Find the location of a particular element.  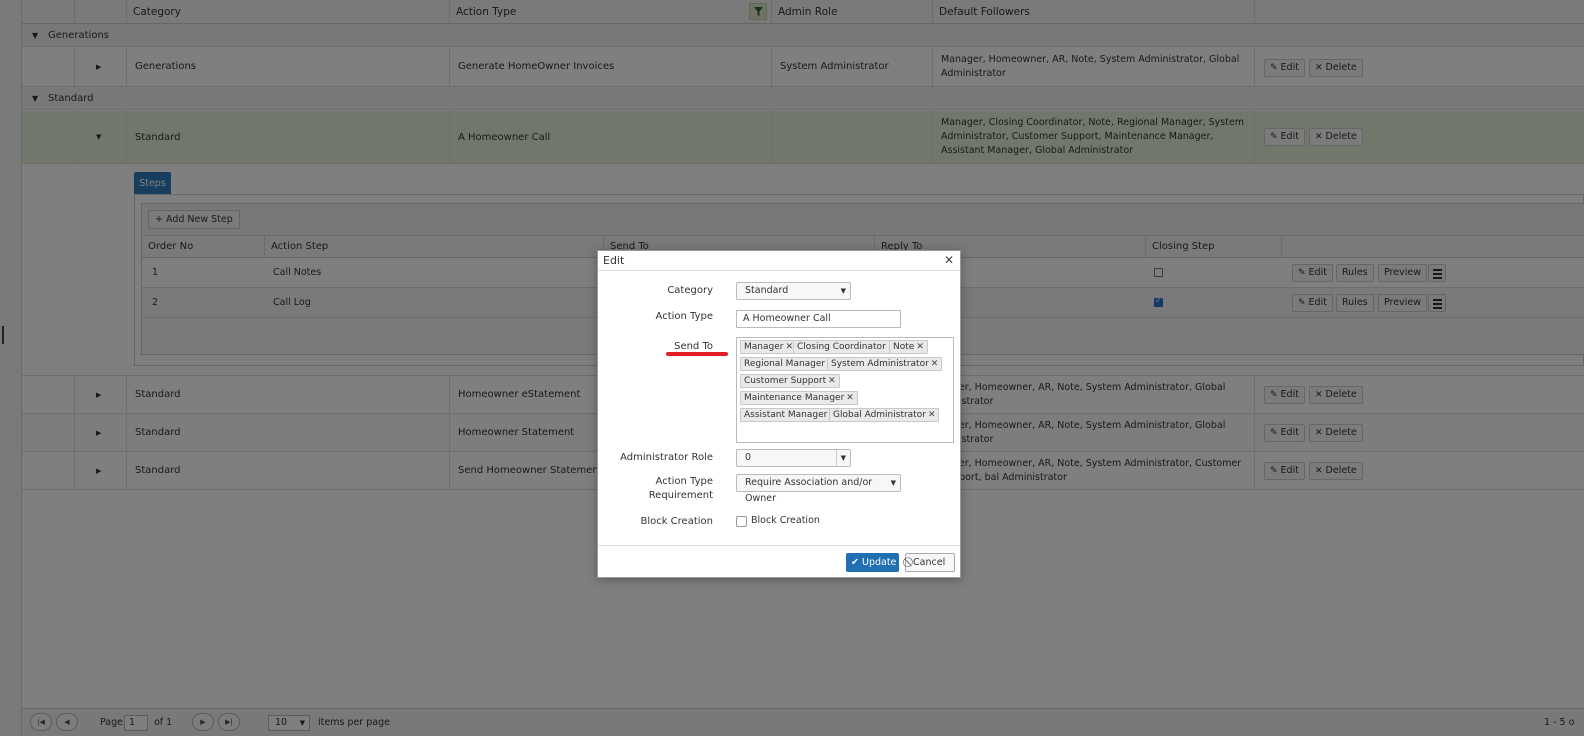

tag-regional-manager: Regional Manager✕ is located at coordinates (789, 364).